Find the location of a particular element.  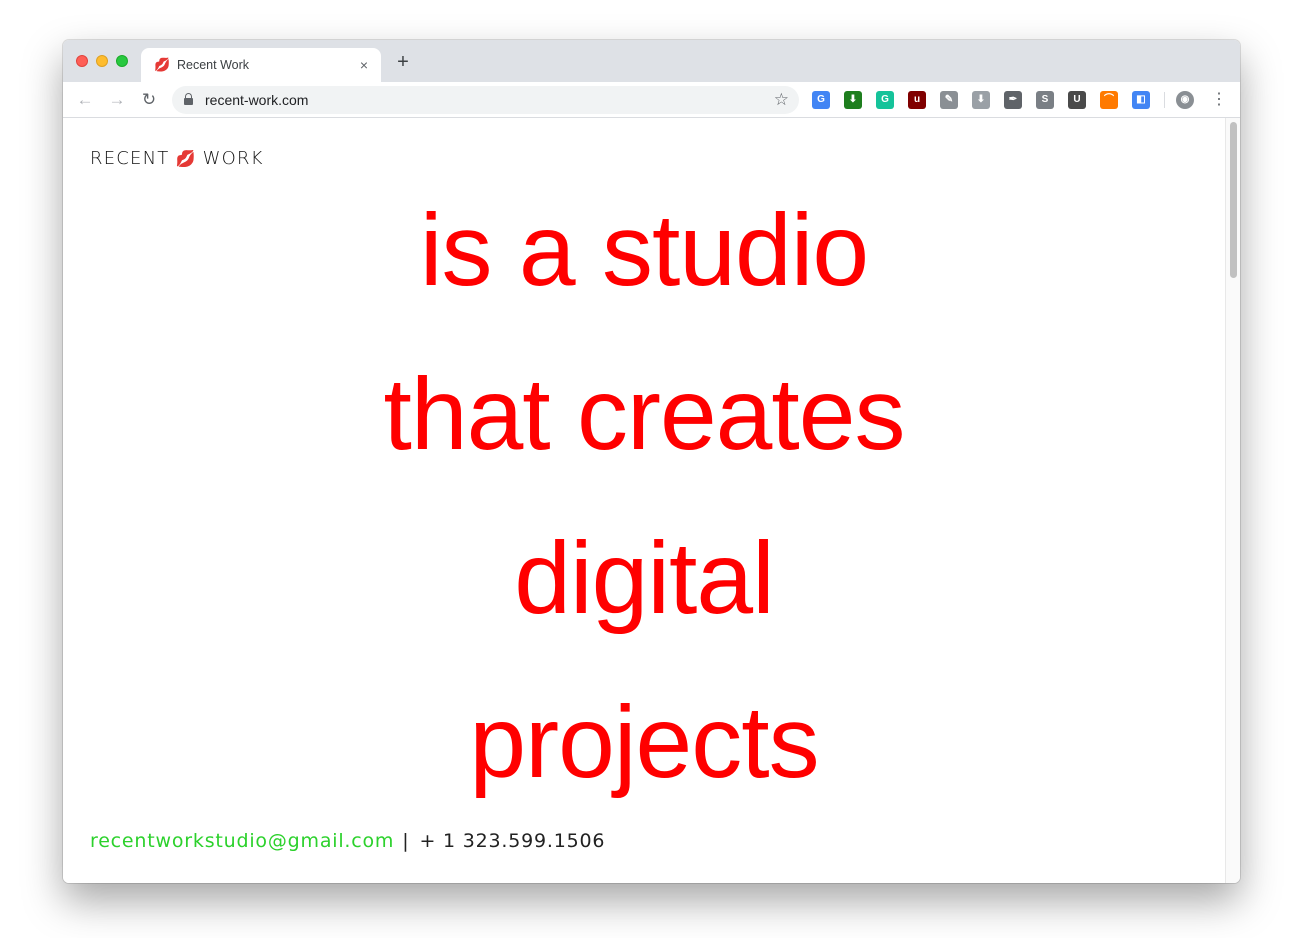

toolbar-divider is located at coordinates (1164, 100).